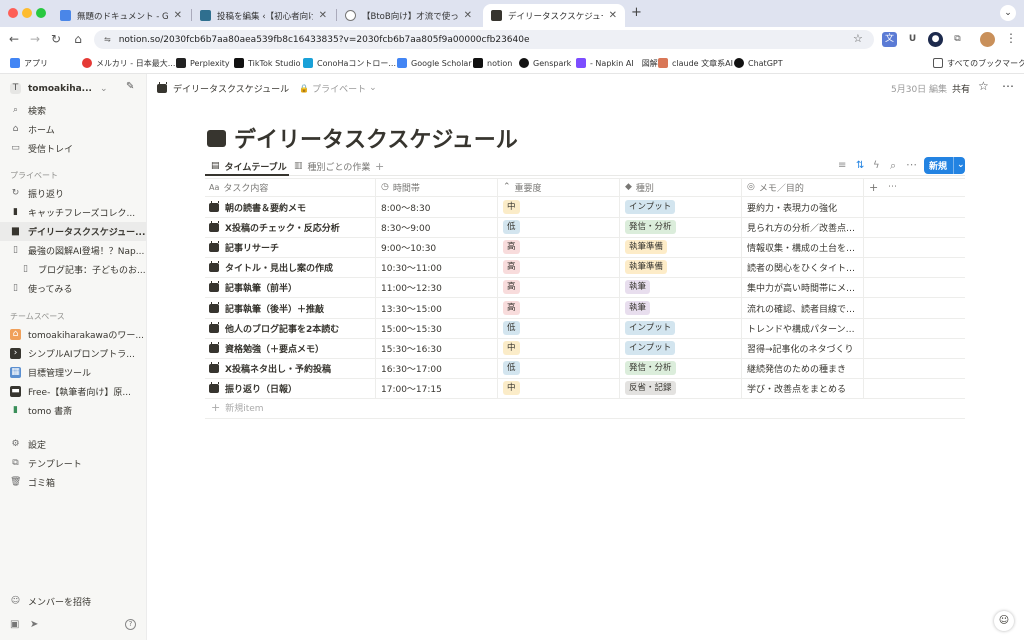 This screenshot has width=1024, height=640. What do you see at coordinates (959, 165) in the screenshot?
I see `chevron-down-icon: ⌄` at bounding box center [959, 165].